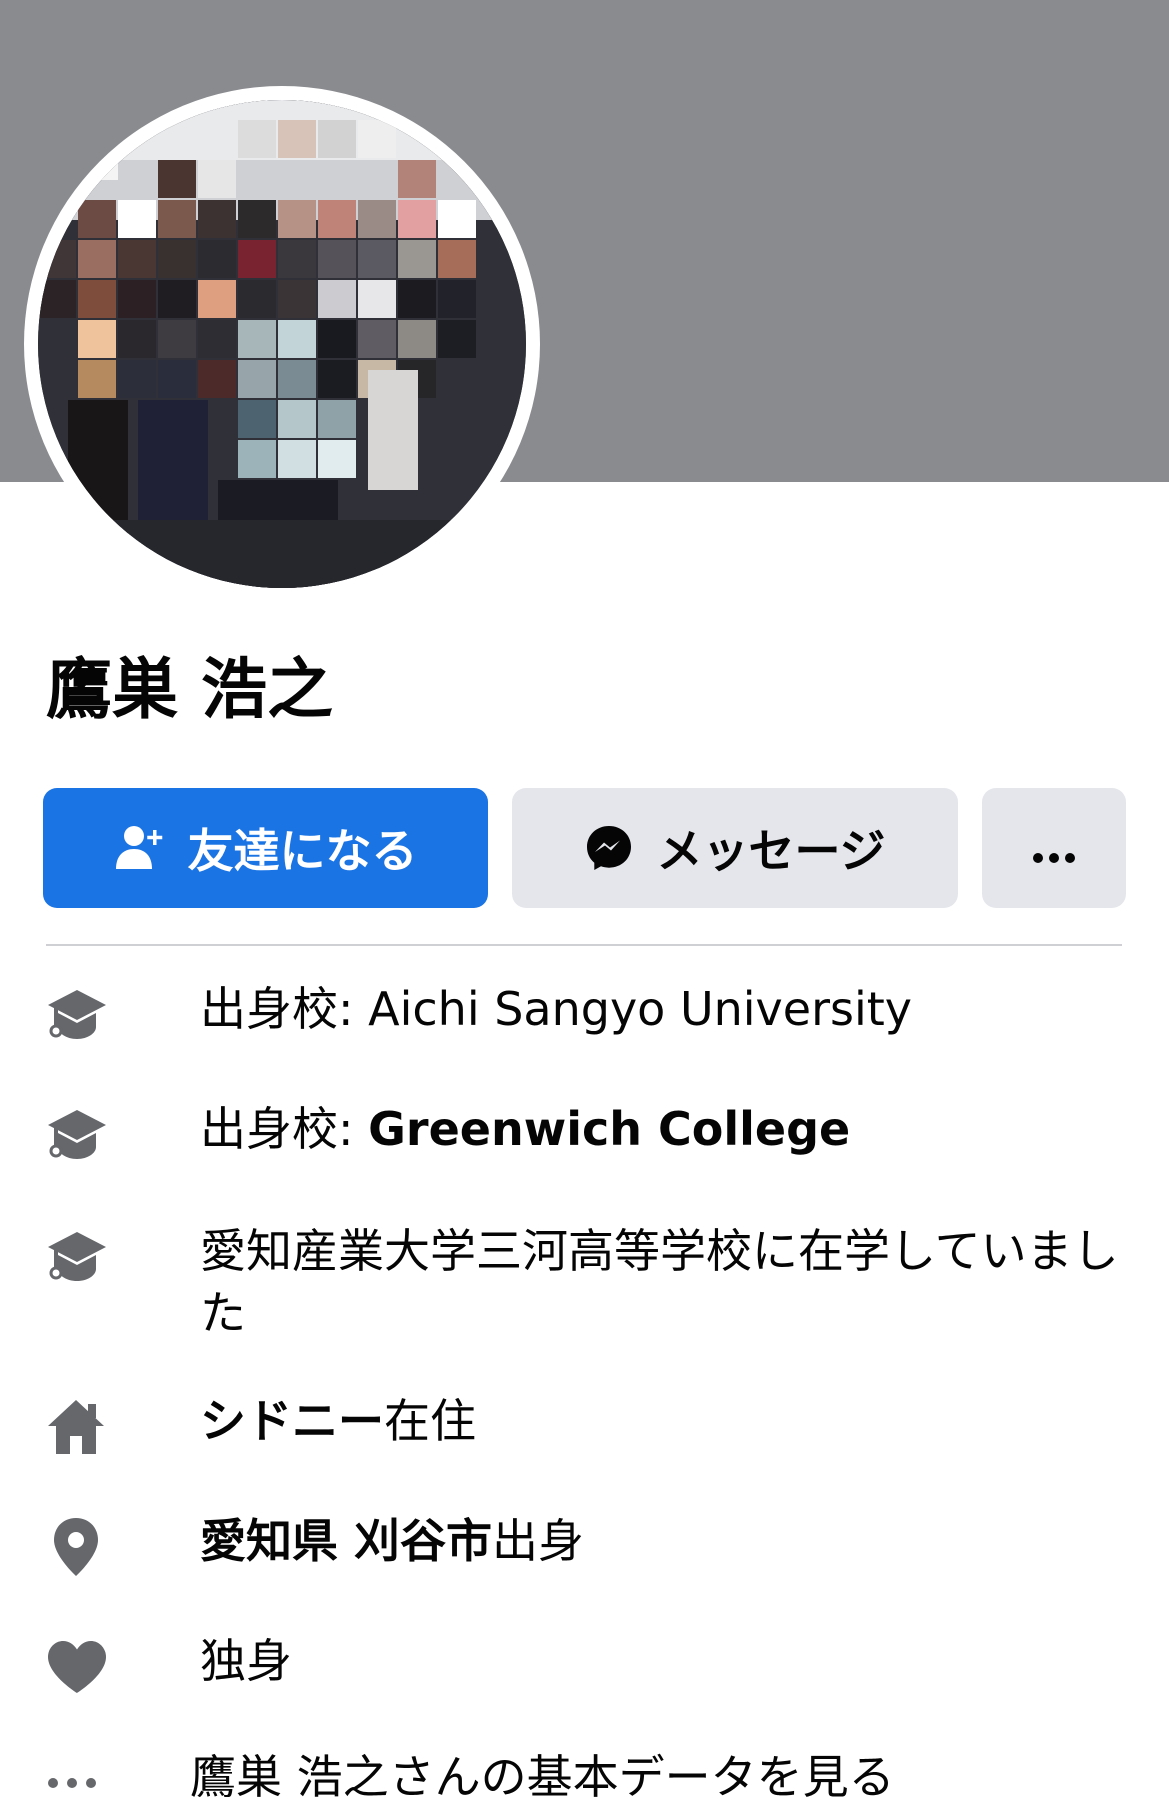 This screenshot has width=1169, height=1813. Describe the element at coordinates (88, 1427) in the screenshot. I see `home-icon` at that location.